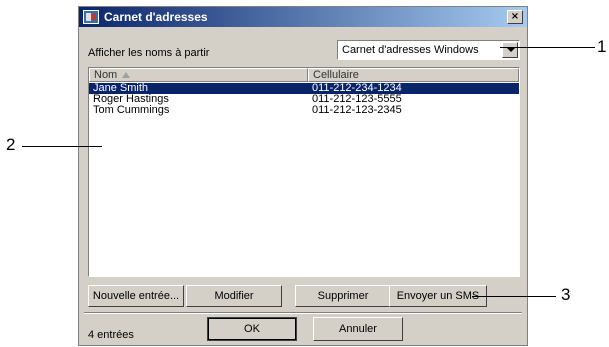  What do you see at coordinates (357, 110) in the screenshot?
I see `contact-phone: 011-212-123-2345` at bounding box center [357, 110].